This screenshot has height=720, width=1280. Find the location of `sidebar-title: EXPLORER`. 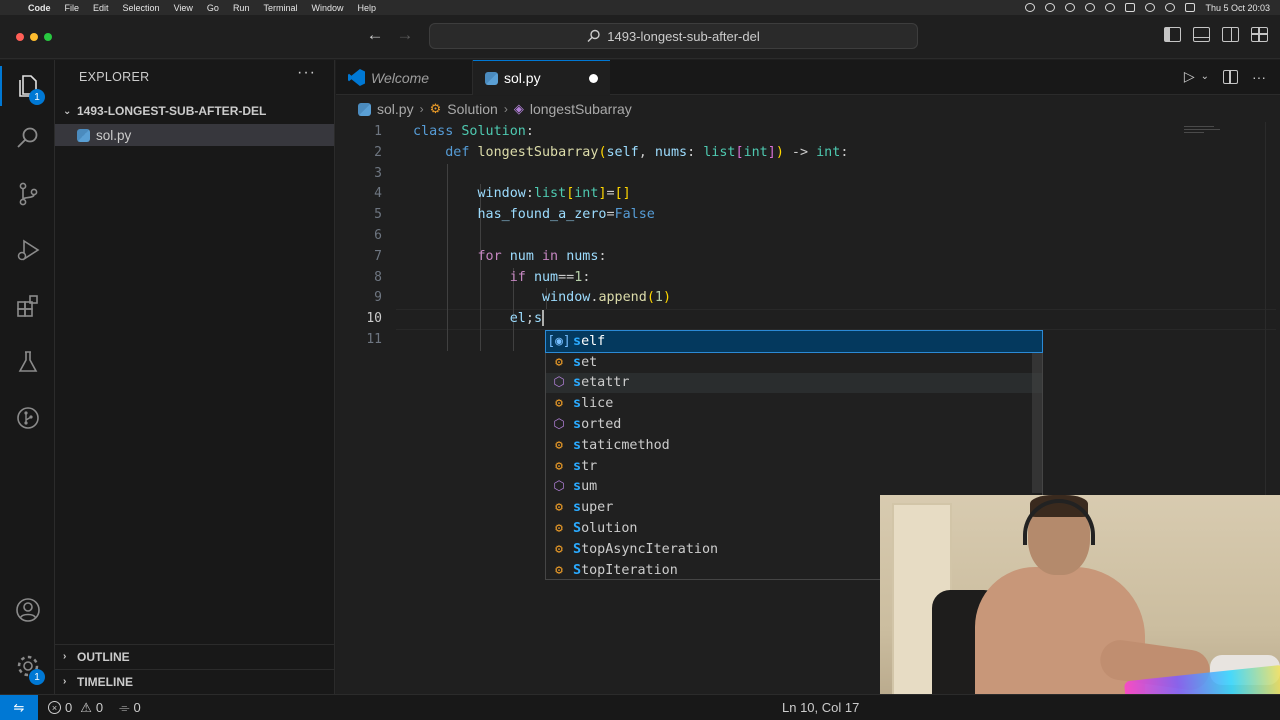

sidebar-title: EXPLORER is located at coordinates (114, 77).